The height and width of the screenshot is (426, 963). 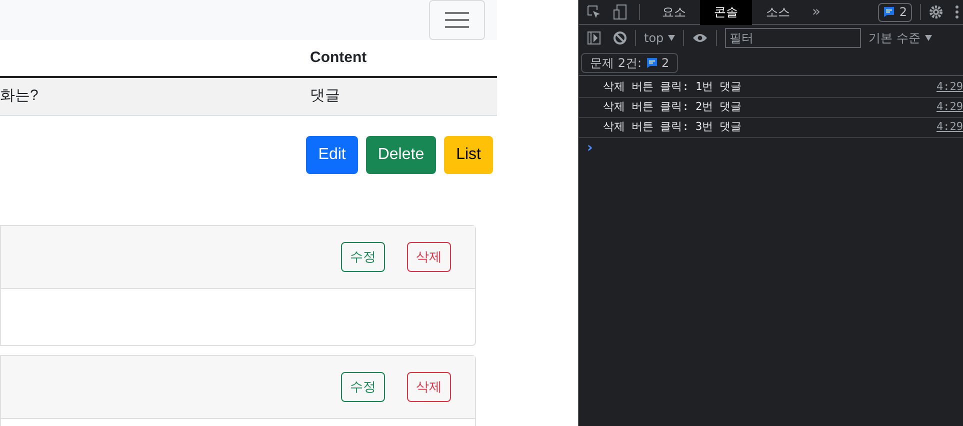 I want to click on issues-badge: 2, so click(x=895, y=12).